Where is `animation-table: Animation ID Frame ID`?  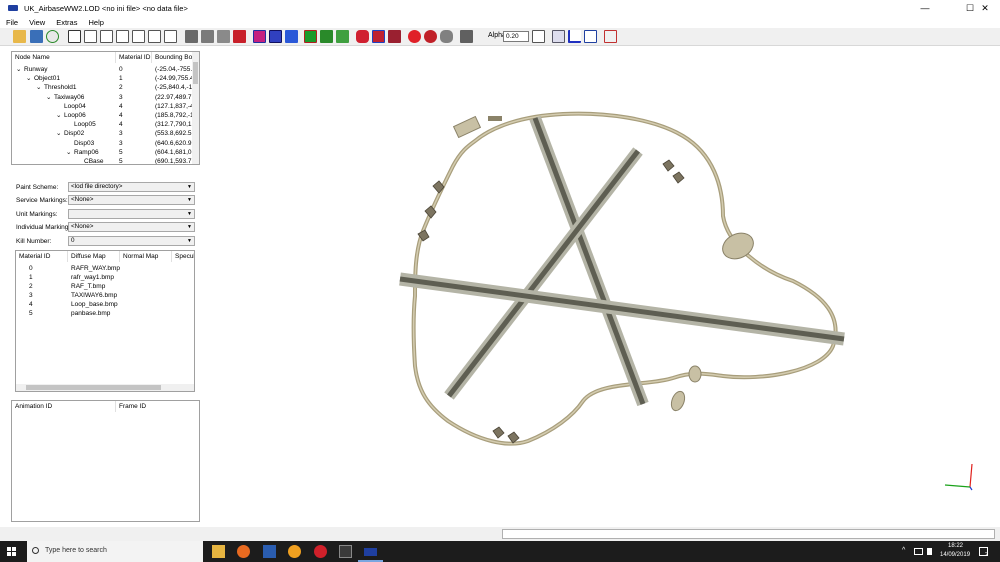 animation-table: Animation ID Frame ID is located at coordinates (105, 461).